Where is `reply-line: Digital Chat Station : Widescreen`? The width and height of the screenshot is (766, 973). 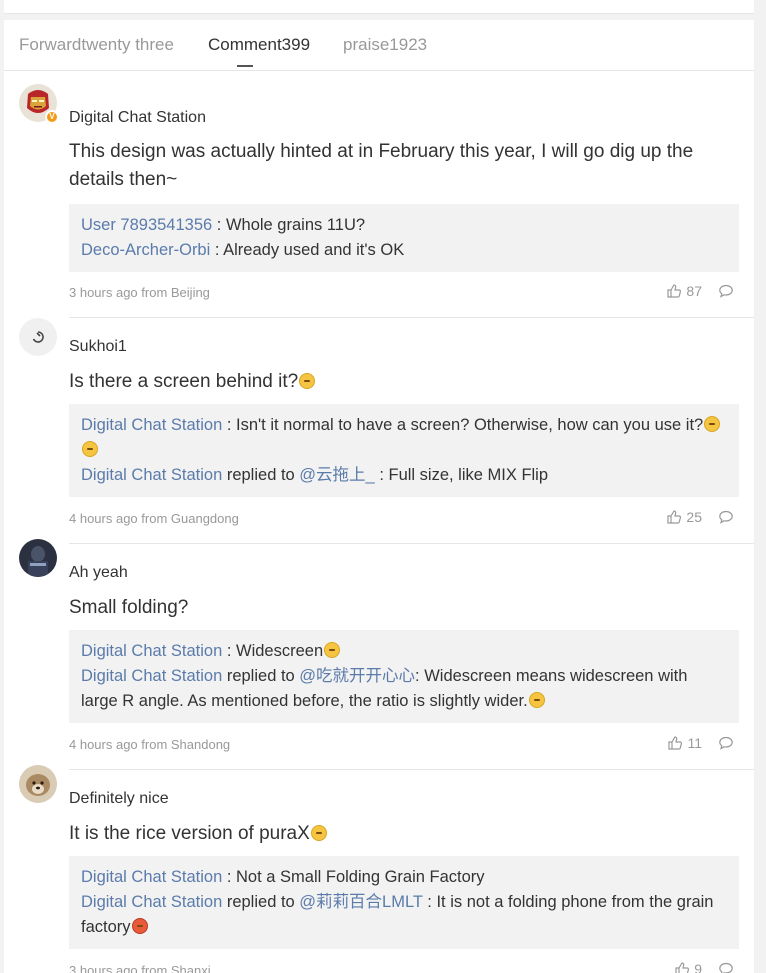
reply-line: Digital Chat Station : Widescreen is located at coordinates (404, 651).